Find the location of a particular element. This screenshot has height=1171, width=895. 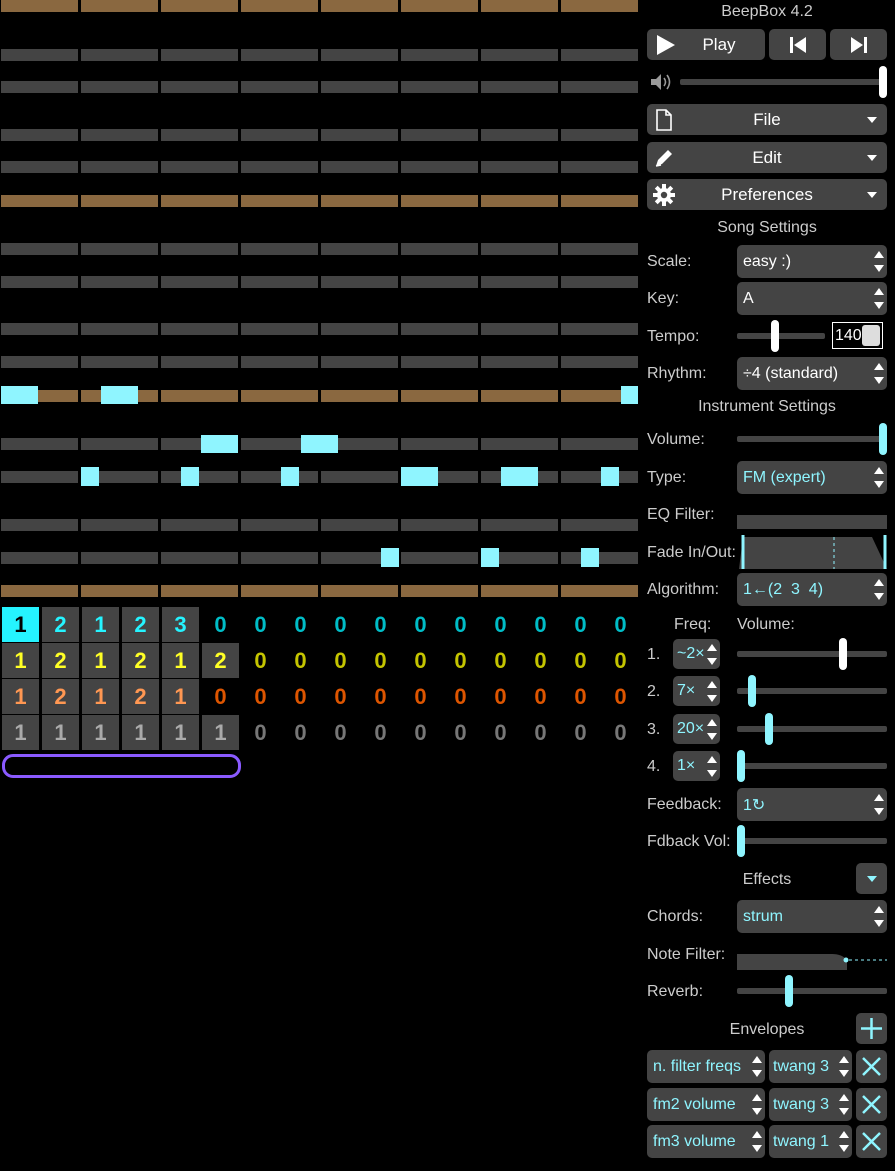

instrument-volume-slider is located at coordinates (812, 439).